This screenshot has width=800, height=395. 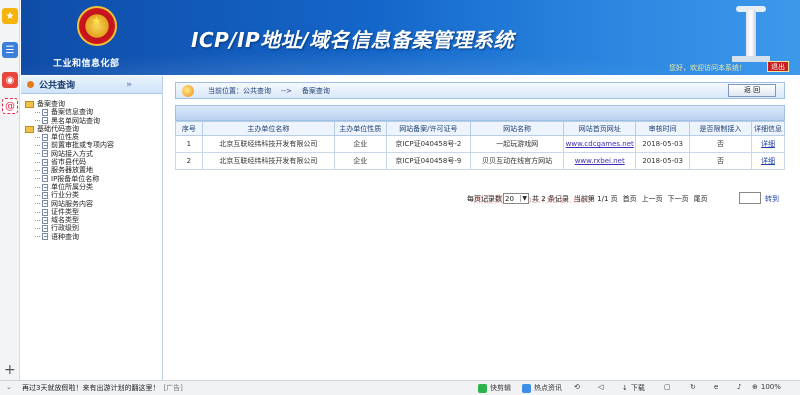 I want to click on prev-page-link: 上一页, so click(x=652, y=199).